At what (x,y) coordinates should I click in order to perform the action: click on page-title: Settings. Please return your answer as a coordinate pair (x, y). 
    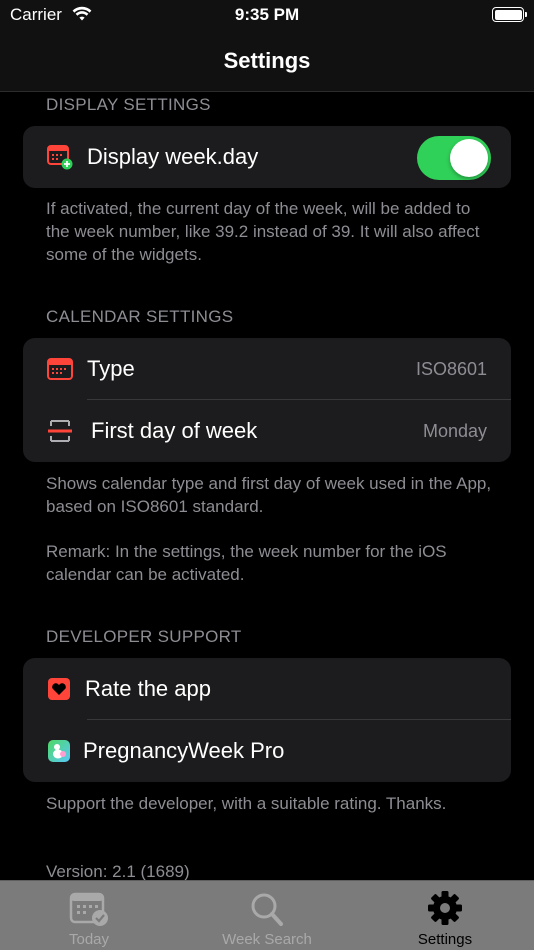
    Looking at the image, I should click on (267, 60).